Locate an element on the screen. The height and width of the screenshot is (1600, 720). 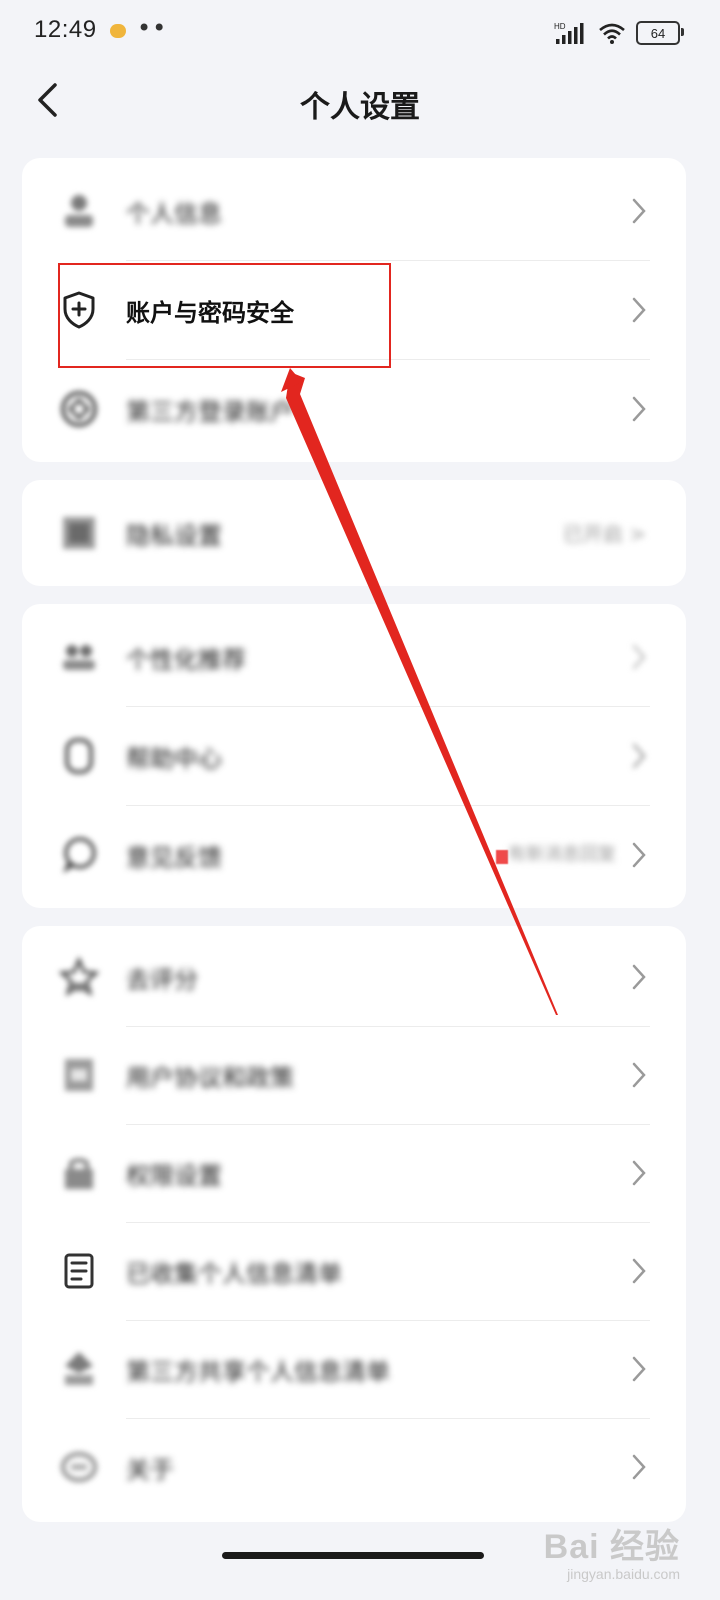
share-person-icon is located at coordinates (79, 1369).